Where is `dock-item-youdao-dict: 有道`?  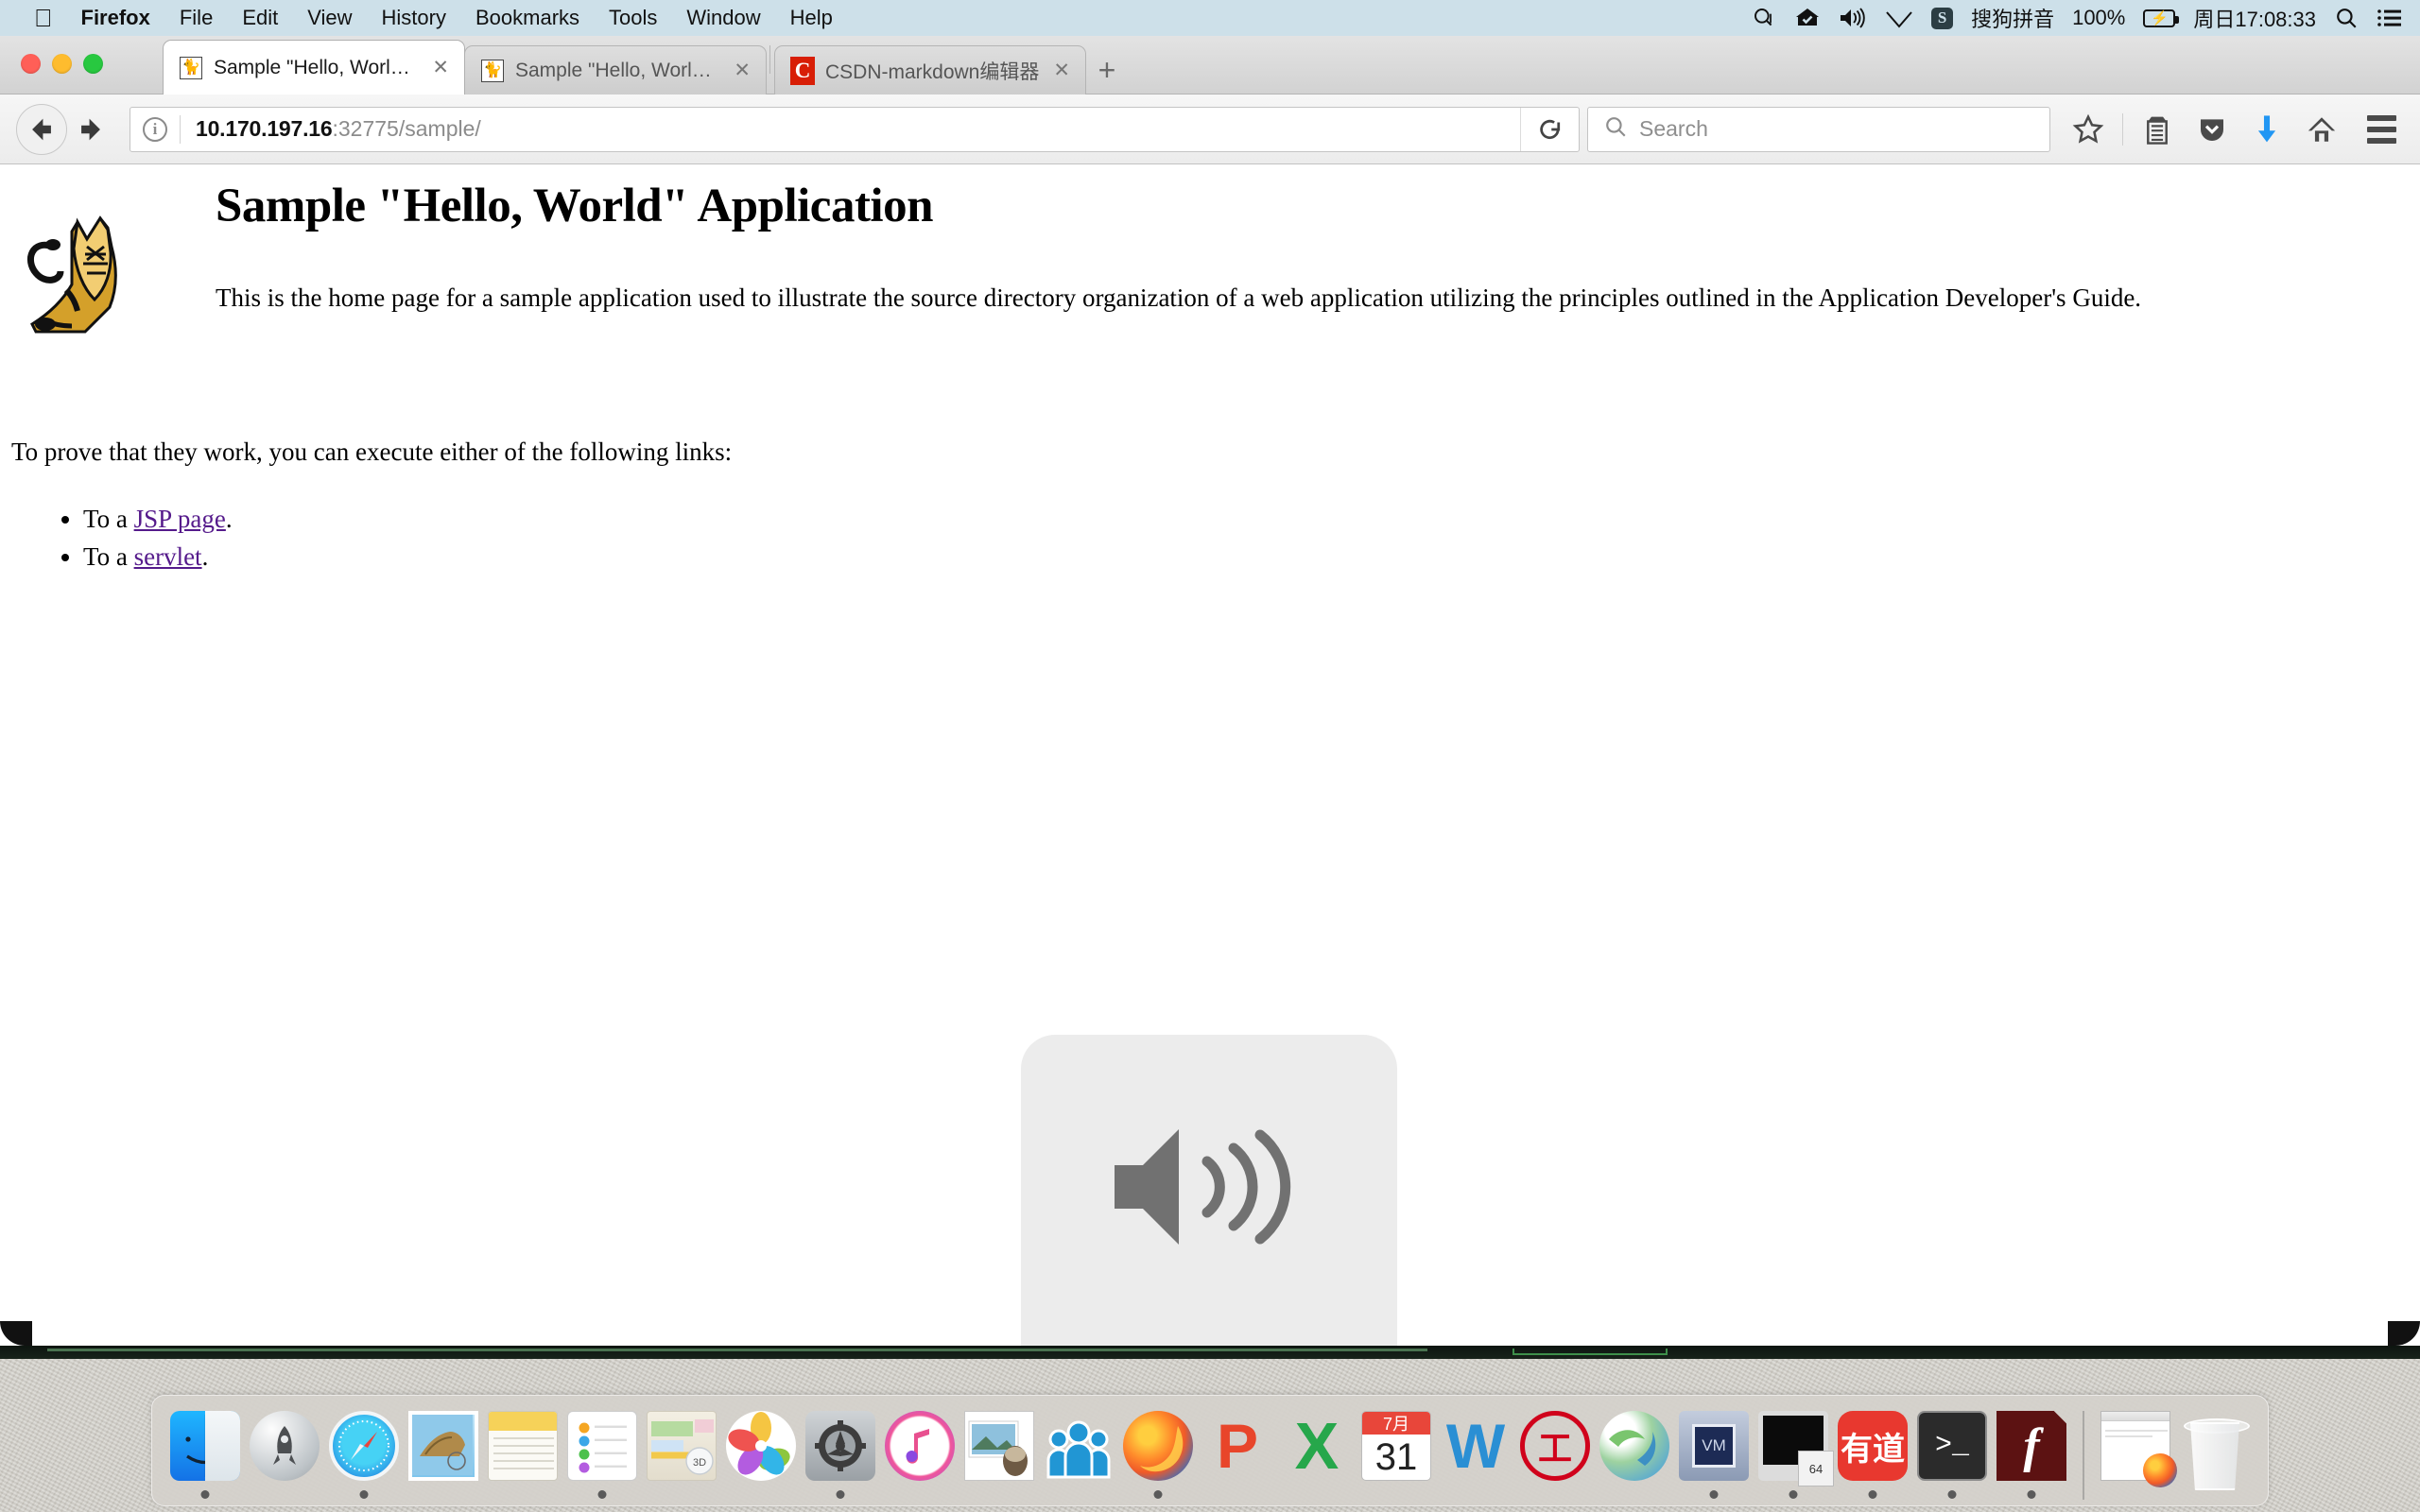 dock-item-youdao-dict: 有道 is located at coordinates (1872, 1453).